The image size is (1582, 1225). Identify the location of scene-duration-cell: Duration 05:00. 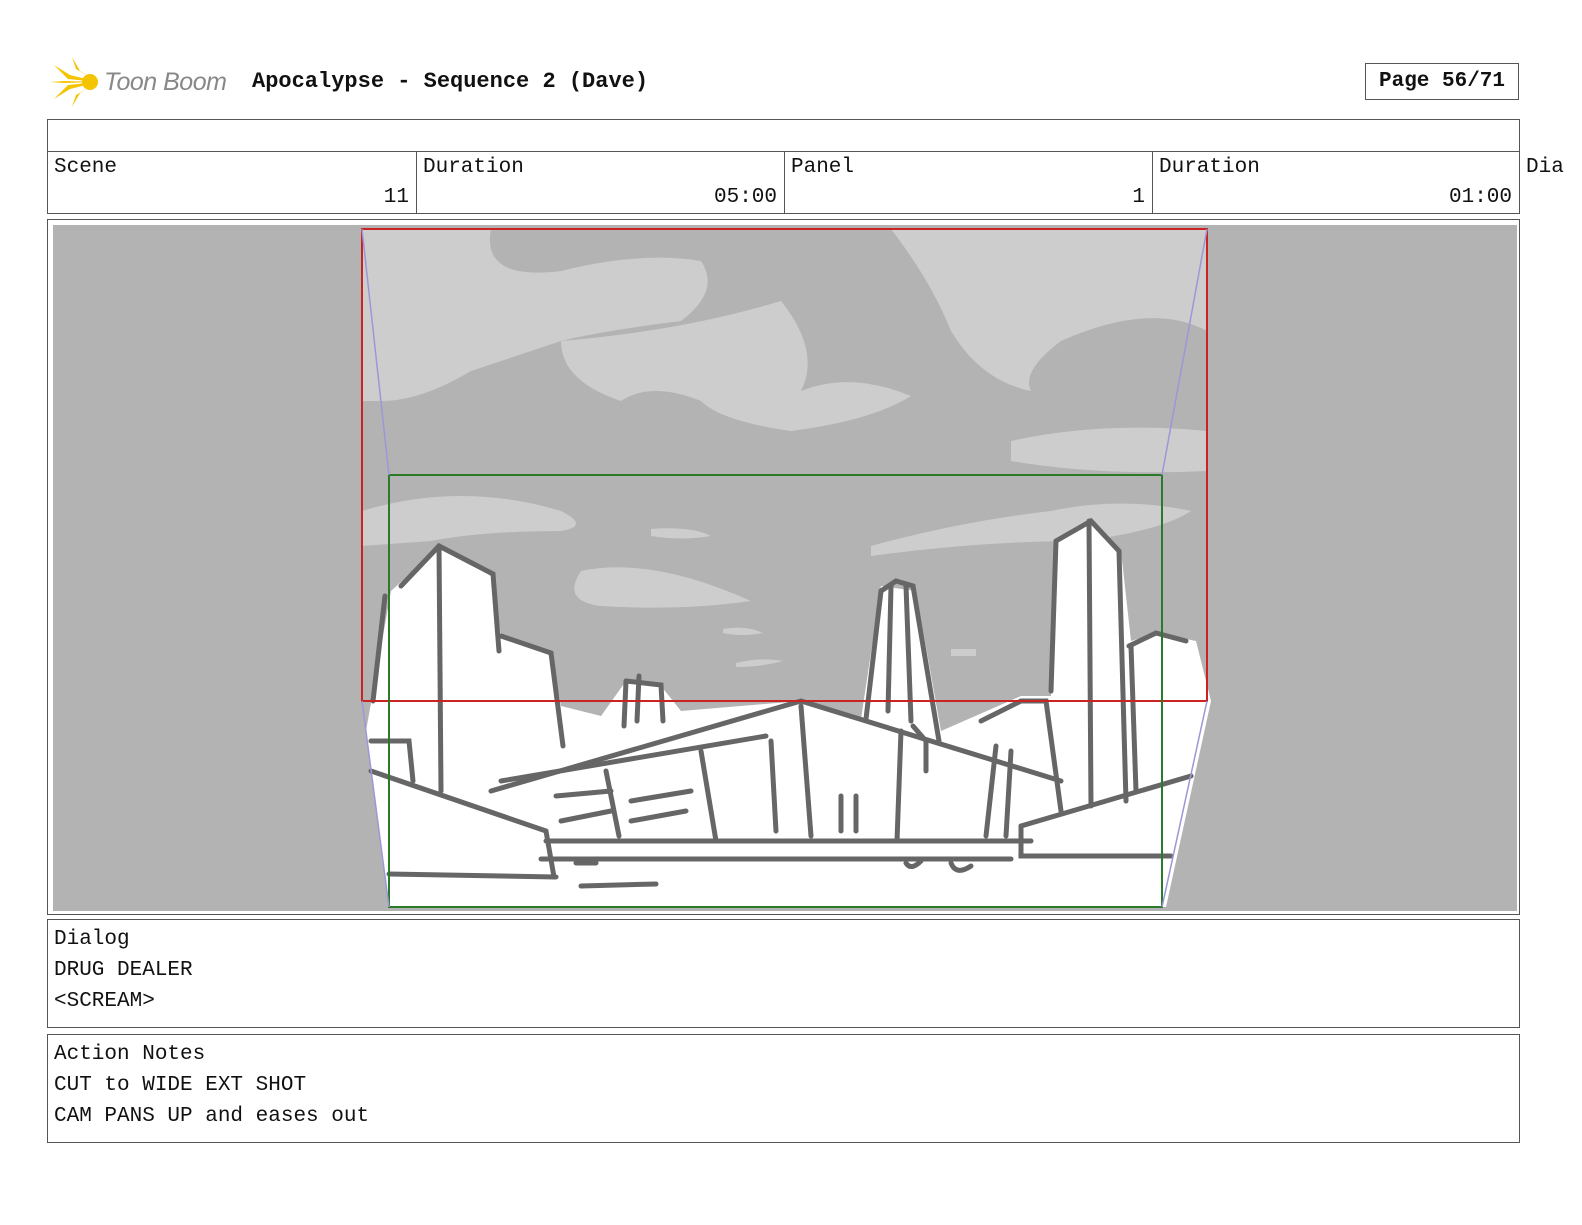
(600, 182).